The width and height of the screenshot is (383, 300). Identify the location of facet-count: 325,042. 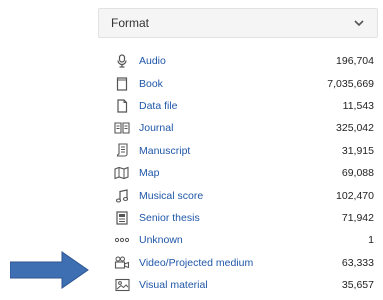
(355, 128).